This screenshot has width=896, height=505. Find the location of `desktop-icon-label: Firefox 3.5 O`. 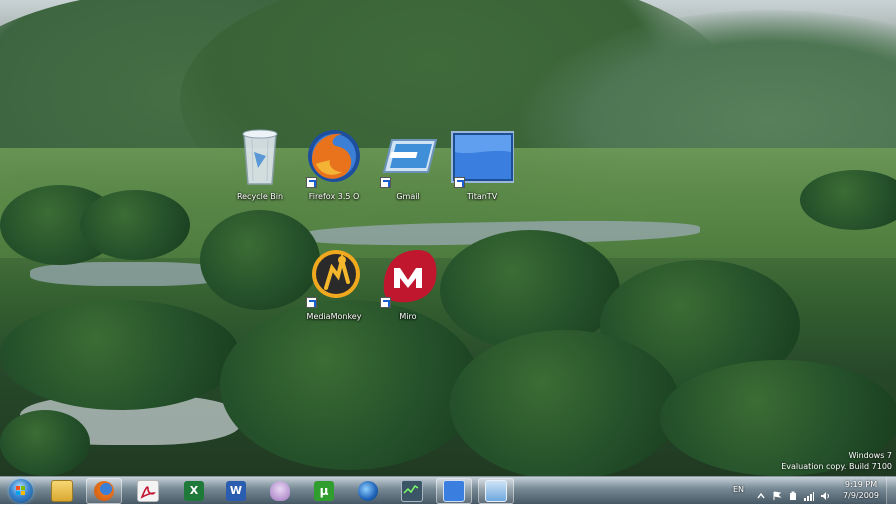

desktop-icon-label: Firefox 3.5 O is located at coordinates (334, 196).